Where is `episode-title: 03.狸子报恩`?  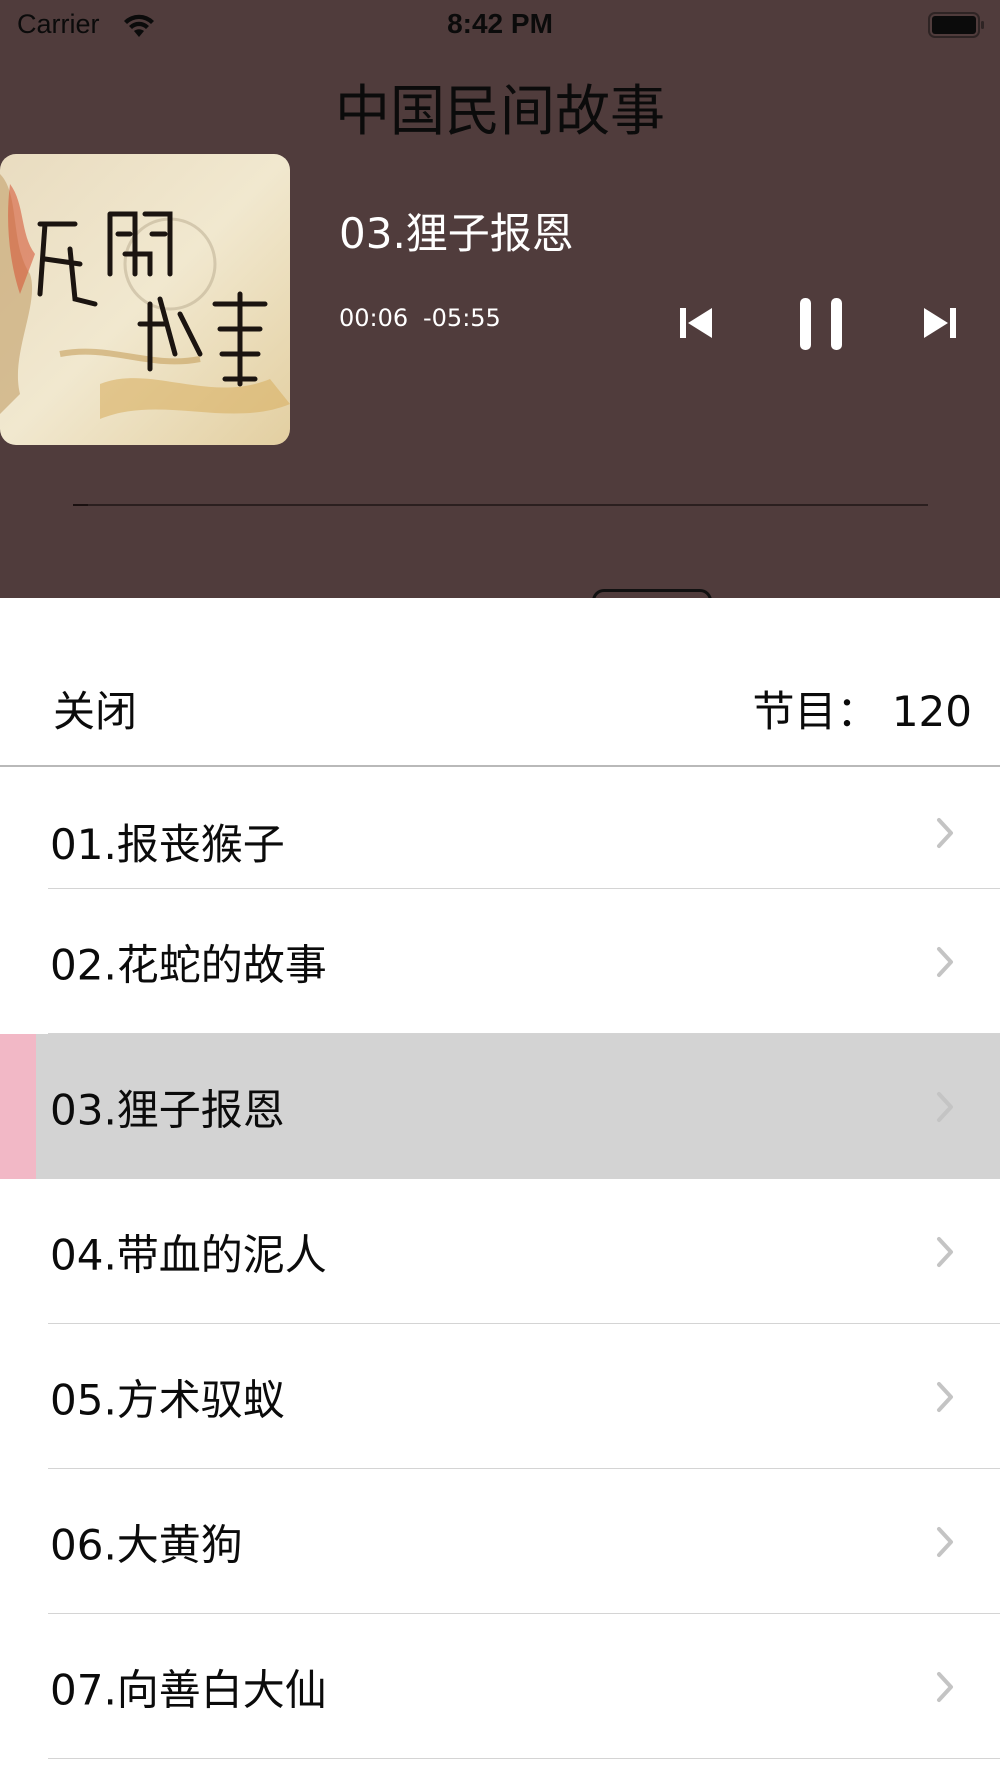
episode-title: 03.狸子报恩 is located at coordinates (167, 1109).